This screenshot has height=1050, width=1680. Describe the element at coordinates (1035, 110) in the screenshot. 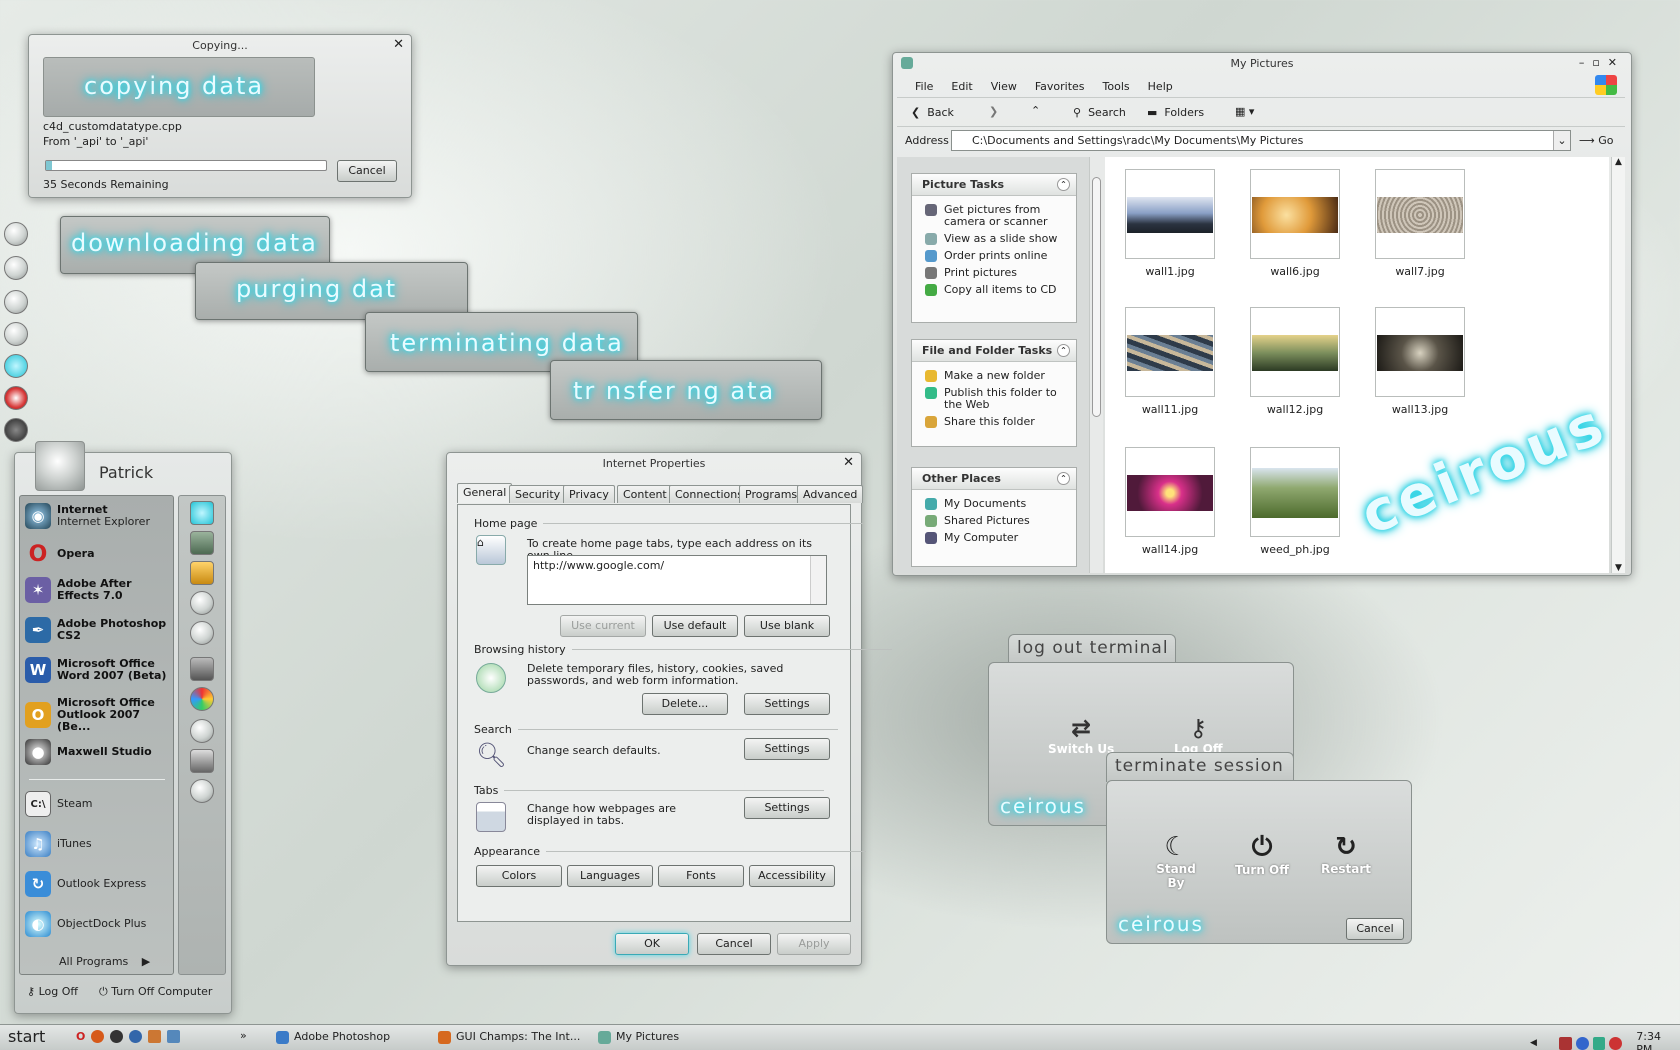

I see `up-folder-button: ⌃` at that location.